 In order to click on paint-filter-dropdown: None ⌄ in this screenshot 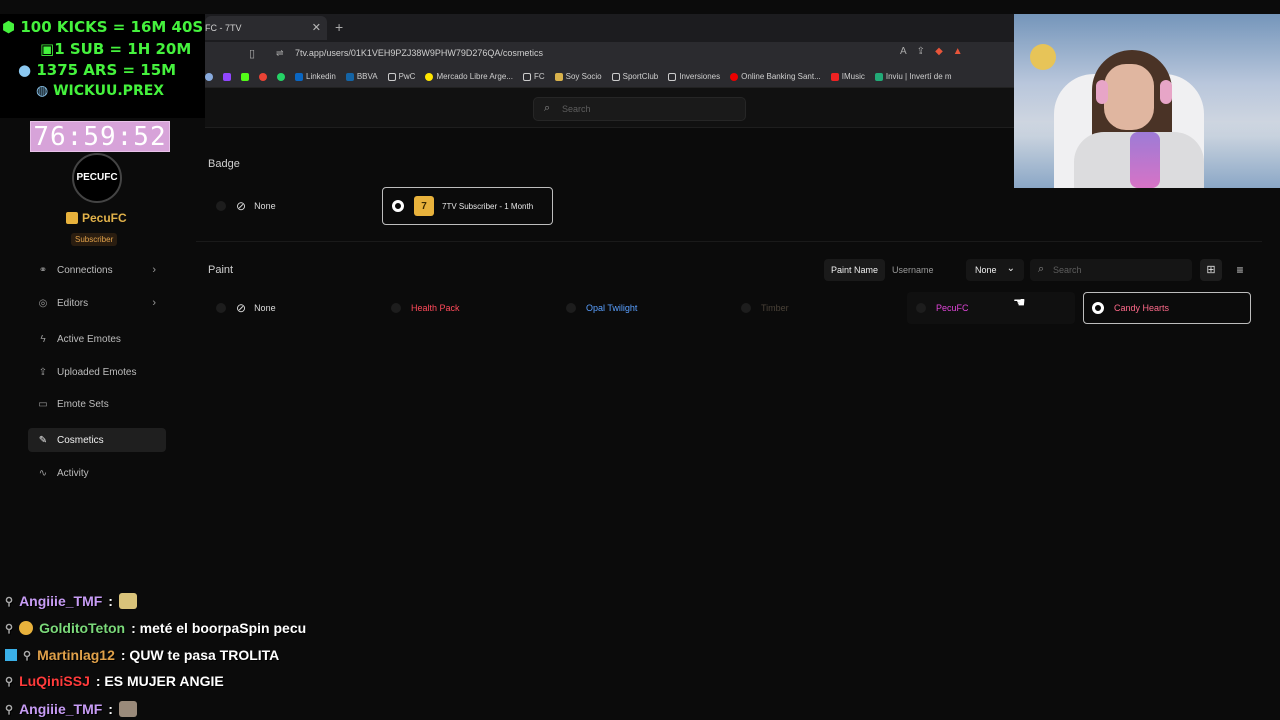, I will do `click(995, 270)`.